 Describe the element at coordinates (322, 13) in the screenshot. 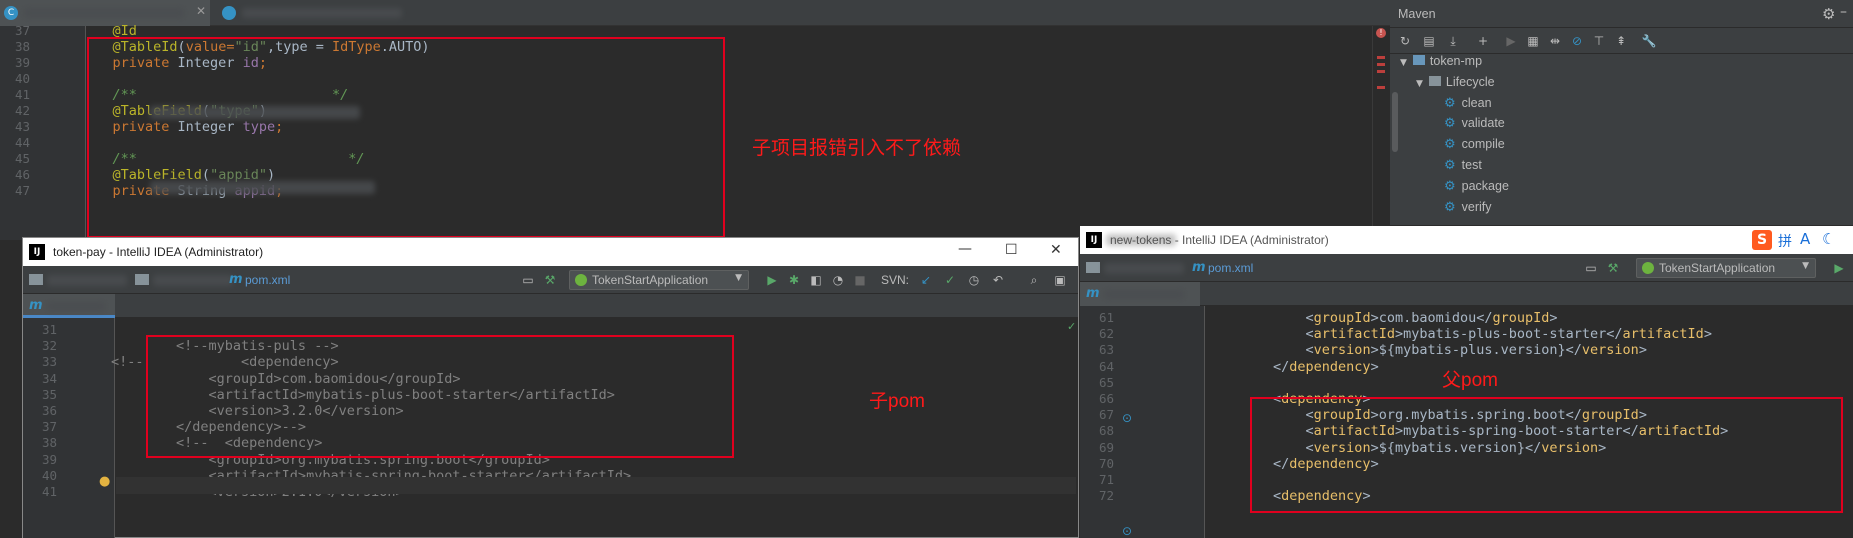

I see `tab-2-label-redacted` at that location.